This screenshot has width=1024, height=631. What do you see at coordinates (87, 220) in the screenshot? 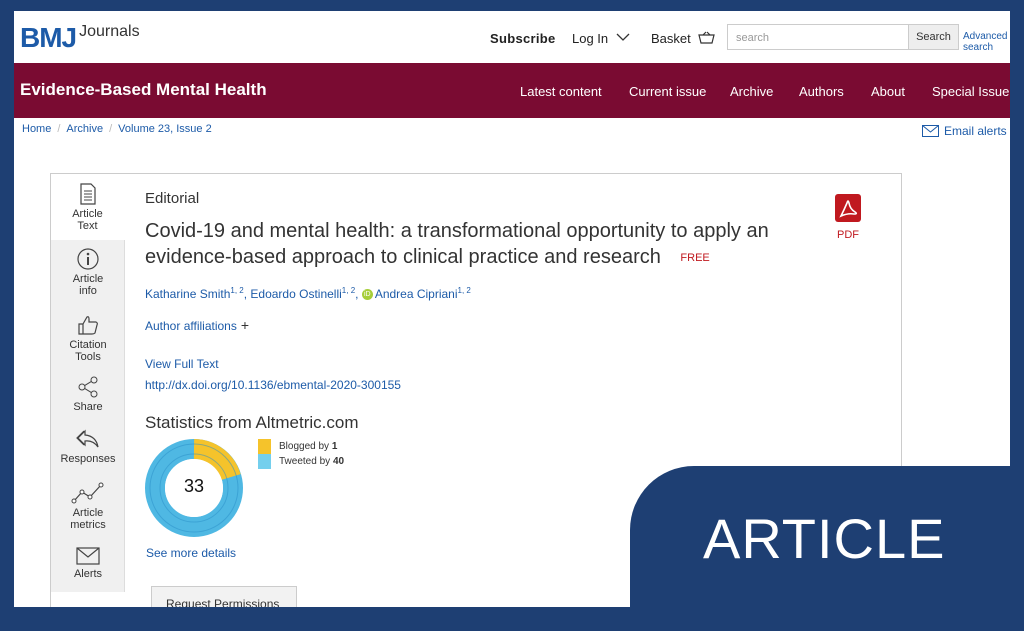
I see `tool-label: Article Text` at bounding box center [87, 220].